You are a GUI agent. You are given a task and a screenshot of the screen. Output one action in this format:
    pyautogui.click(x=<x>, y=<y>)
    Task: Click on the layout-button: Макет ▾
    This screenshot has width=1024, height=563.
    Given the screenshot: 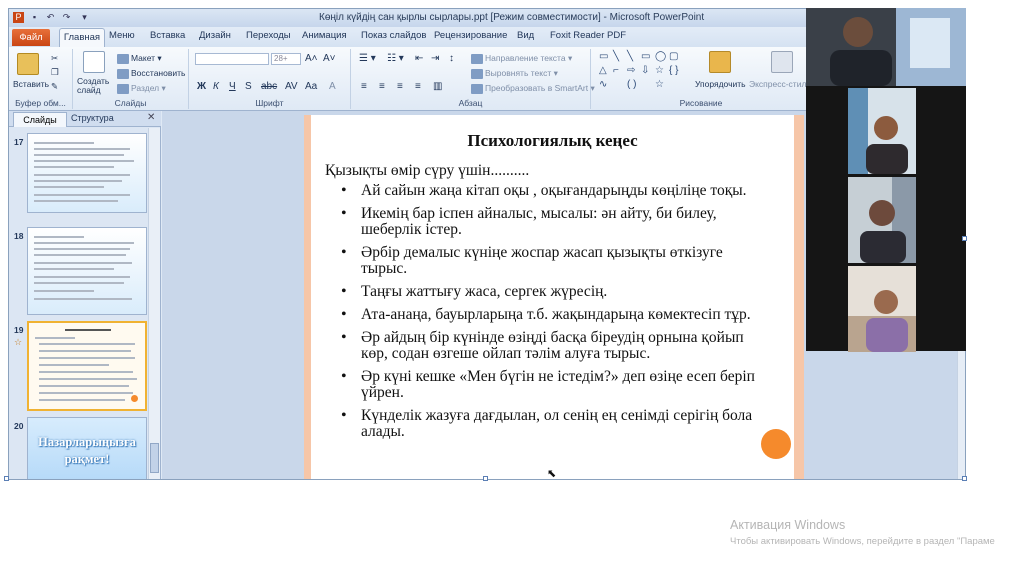 What is the action you would take?
    pyautogui.click(x=139, y=58)
    